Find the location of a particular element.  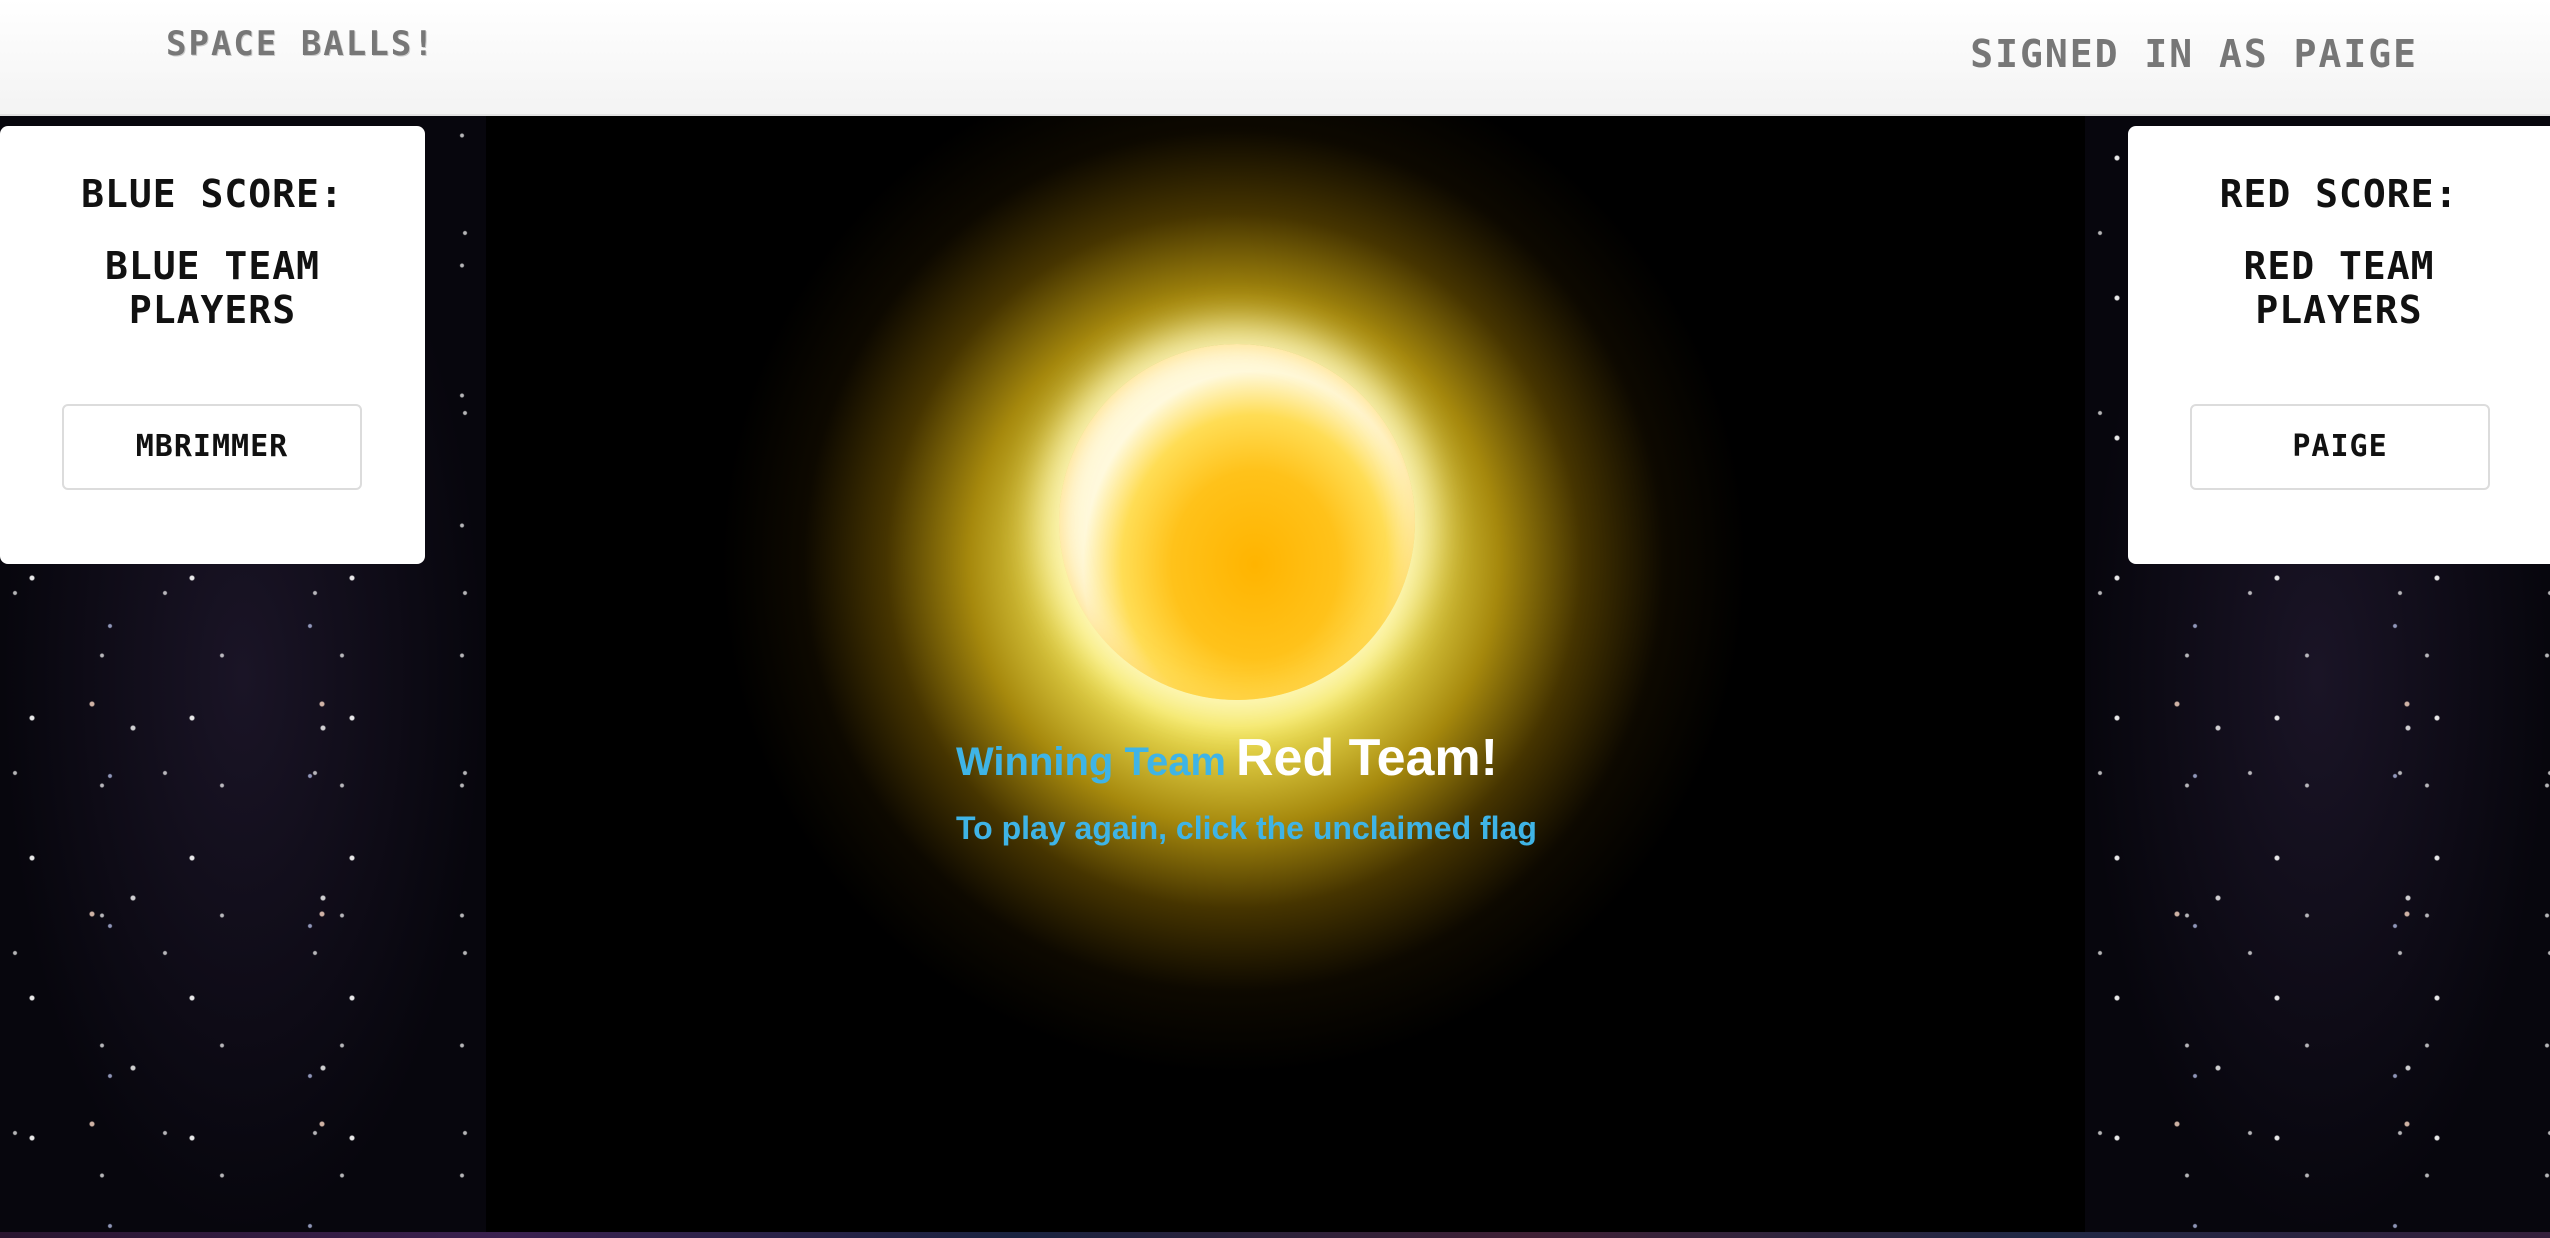

top-navbar: Space Balls! Signed in as paige is located at coordinates (1275, 58).